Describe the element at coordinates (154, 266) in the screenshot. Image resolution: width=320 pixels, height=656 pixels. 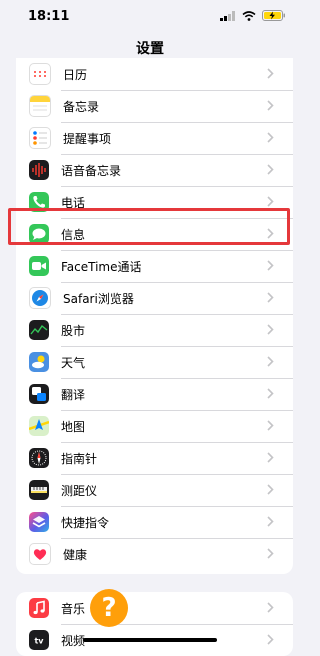
I see `settings-row-facetime: FaceTime通话` at that location.